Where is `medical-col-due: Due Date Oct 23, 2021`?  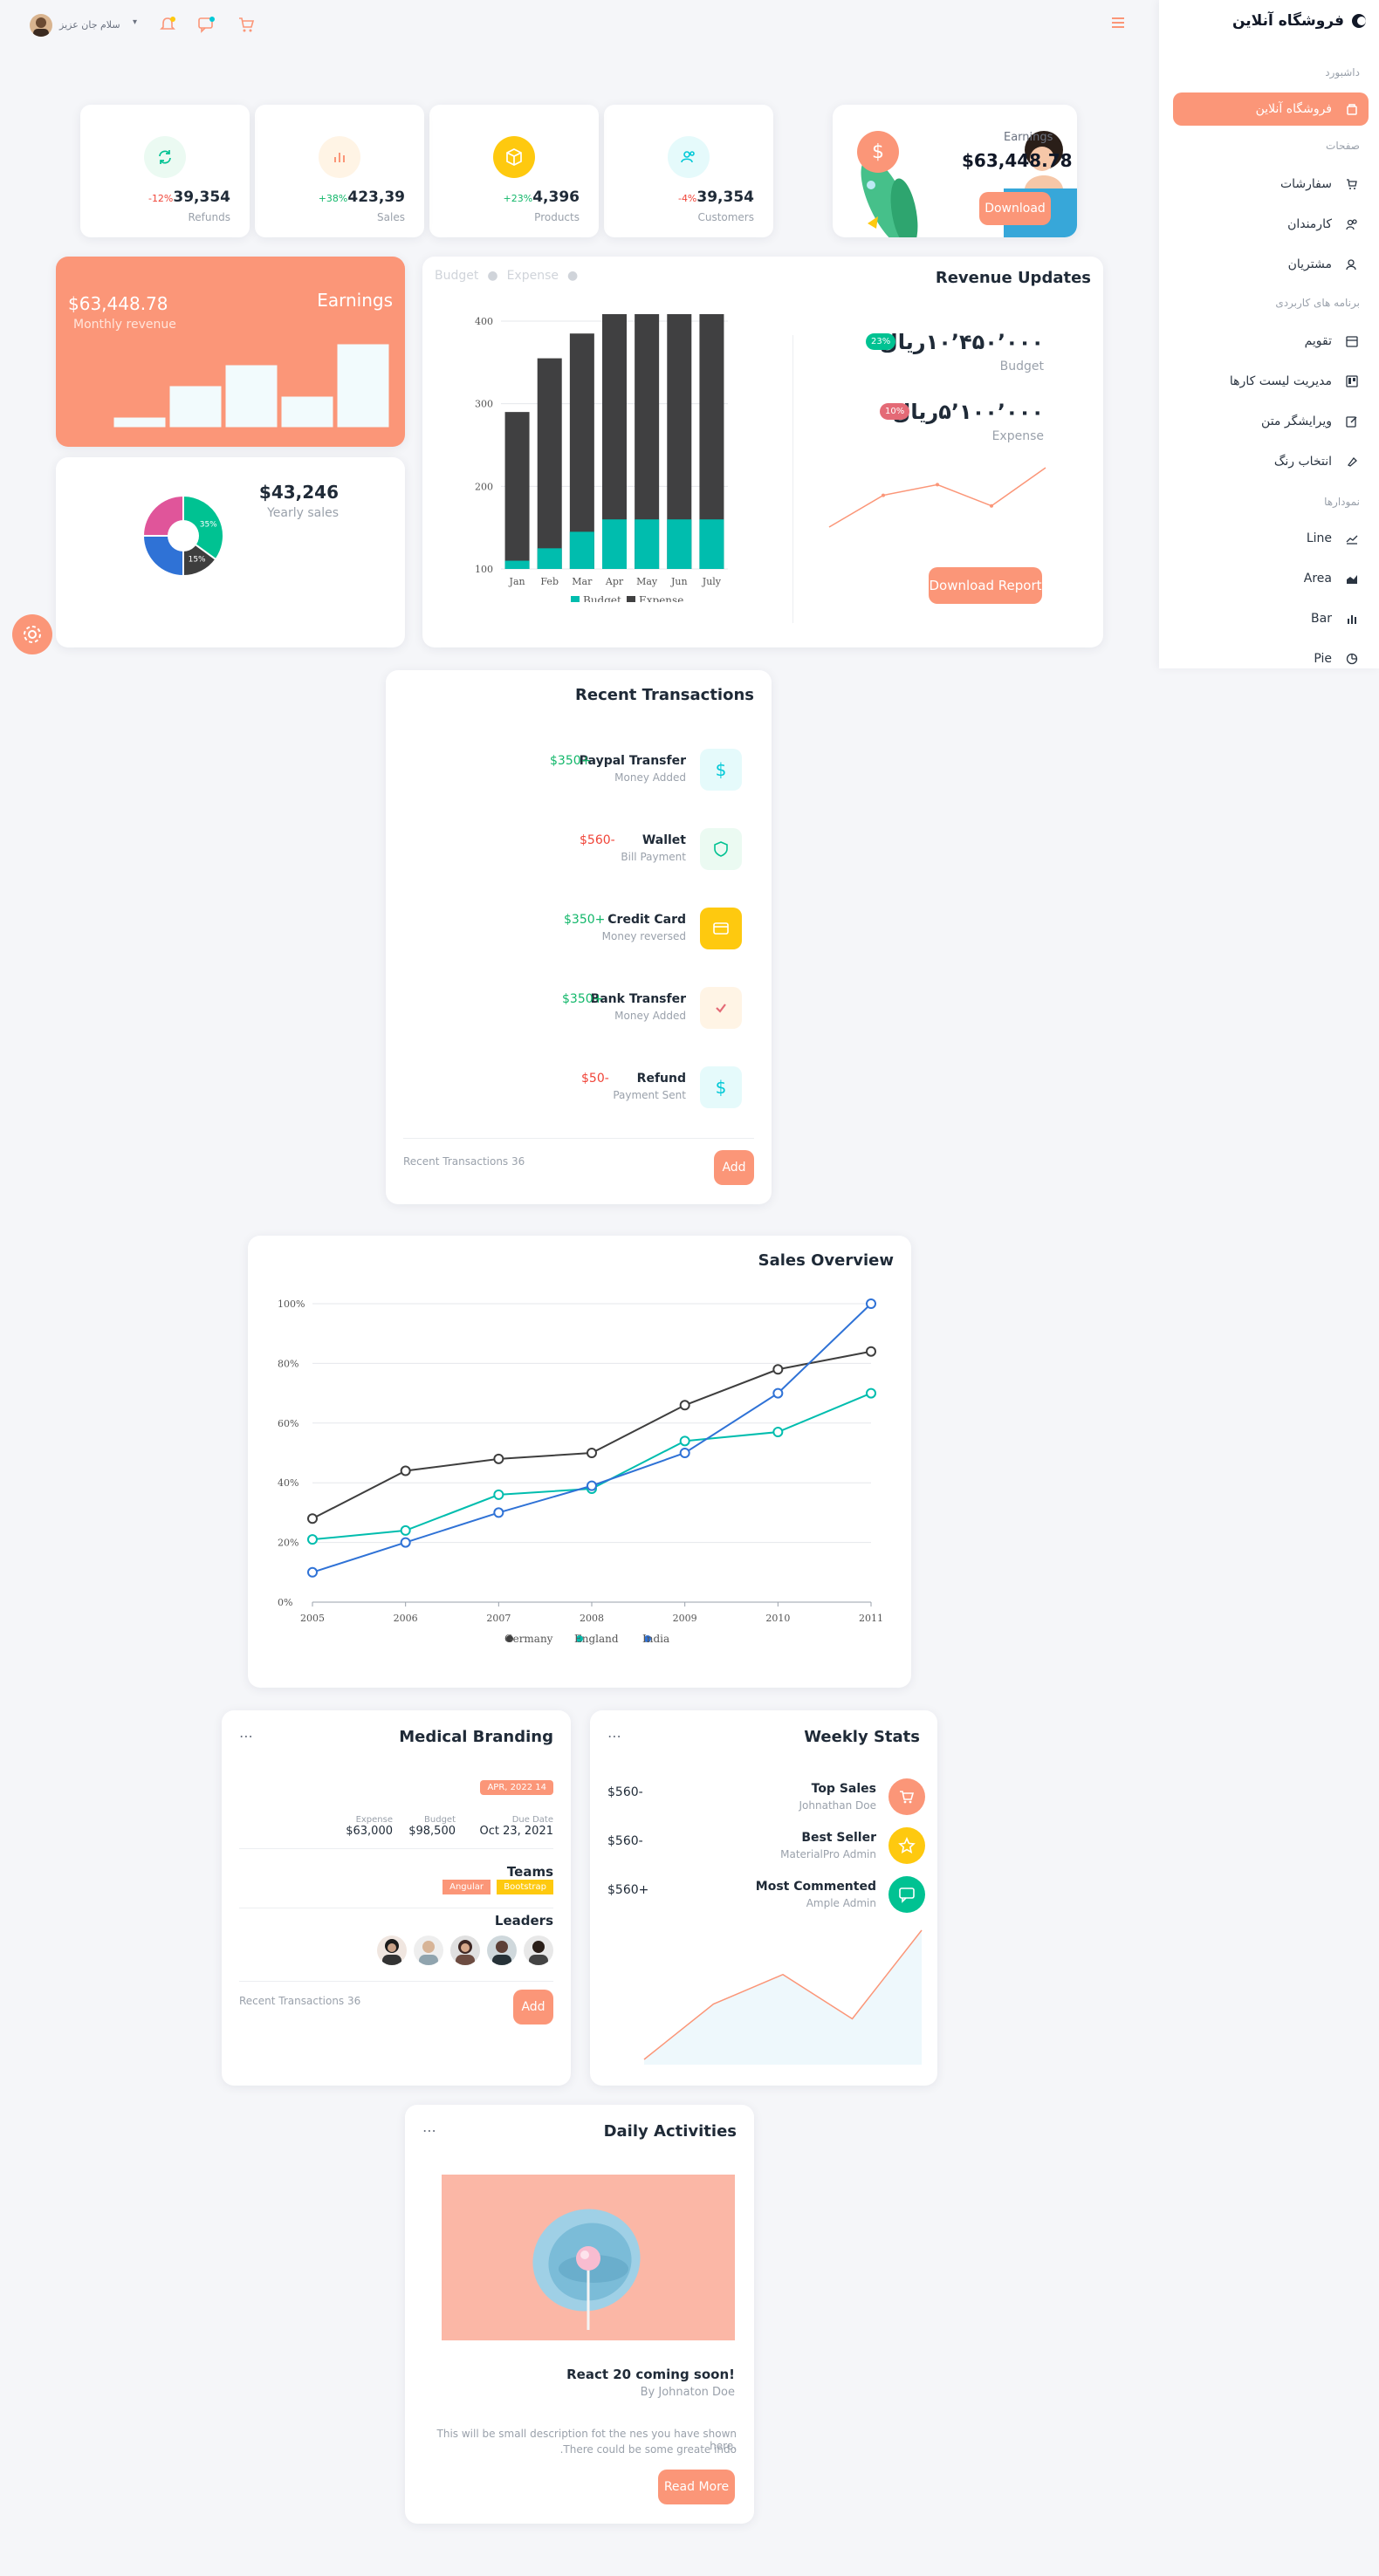 medical-col-due: Due Date Oct 23, 2021 is located at coordinates (517, 1826).